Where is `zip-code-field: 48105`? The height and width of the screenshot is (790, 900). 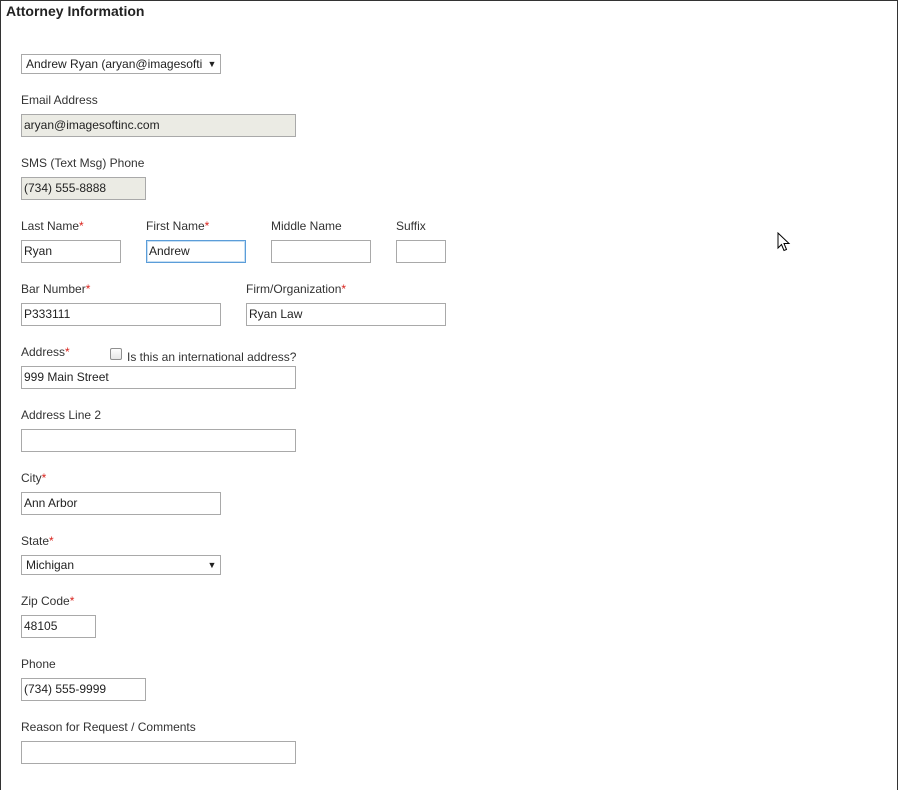
zip-code-field: 48105 is located at coordinates (58, 626).